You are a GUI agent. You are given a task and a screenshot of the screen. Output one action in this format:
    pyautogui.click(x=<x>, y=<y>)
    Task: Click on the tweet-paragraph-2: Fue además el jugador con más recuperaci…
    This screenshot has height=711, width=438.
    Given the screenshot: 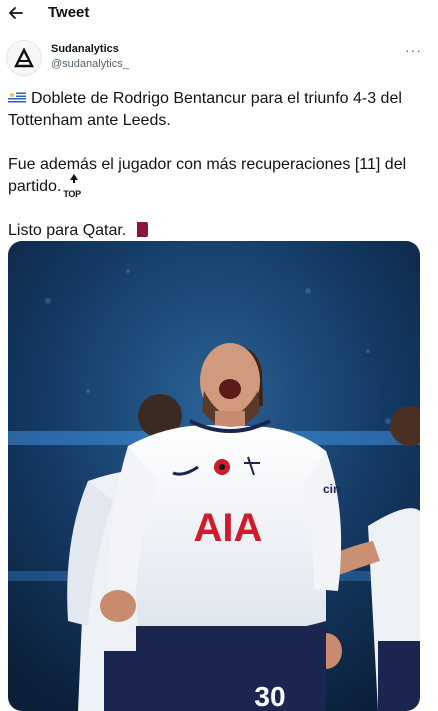 What is the action you would take?
    pyautogui.click(x=207, y=177)
    